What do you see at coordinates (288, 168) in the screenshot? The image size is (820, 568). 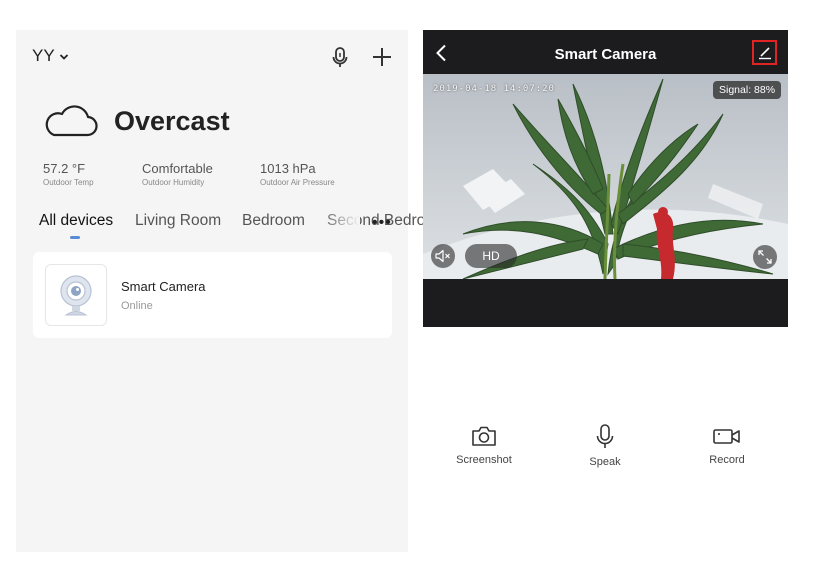 I see `stat-value: 1013 hPa` at bounding box center [288, 168].